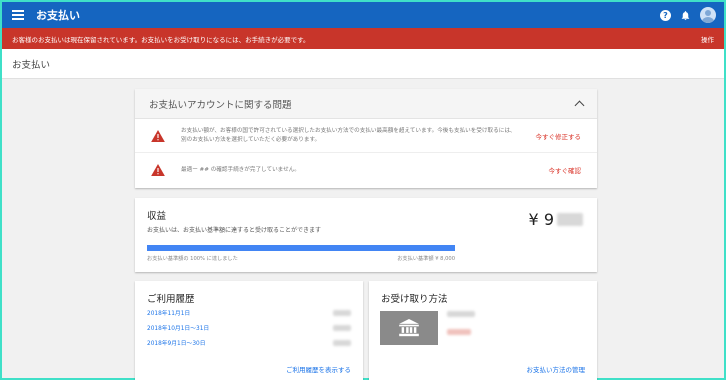 The image size is (726, 380). I want to click on list-item: 2018年9月1日～30日, so click(249, 342).